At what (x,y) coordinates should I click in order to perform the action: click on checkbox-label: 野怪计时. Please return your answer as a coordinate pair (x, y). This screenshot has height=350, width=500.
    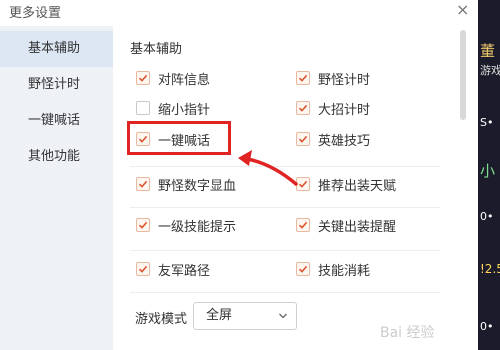
    Looking at the image, I should click on (344, 80).